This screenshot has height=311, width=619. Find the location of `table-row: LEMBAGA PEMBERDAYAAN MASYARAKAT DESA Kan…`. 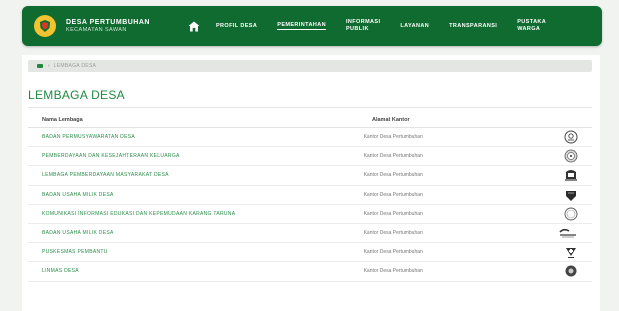

table-row: LEMBAGA PEMBERDAYAAN MASYARAKAT DESA Kan… is located at coordinates (310, 176).